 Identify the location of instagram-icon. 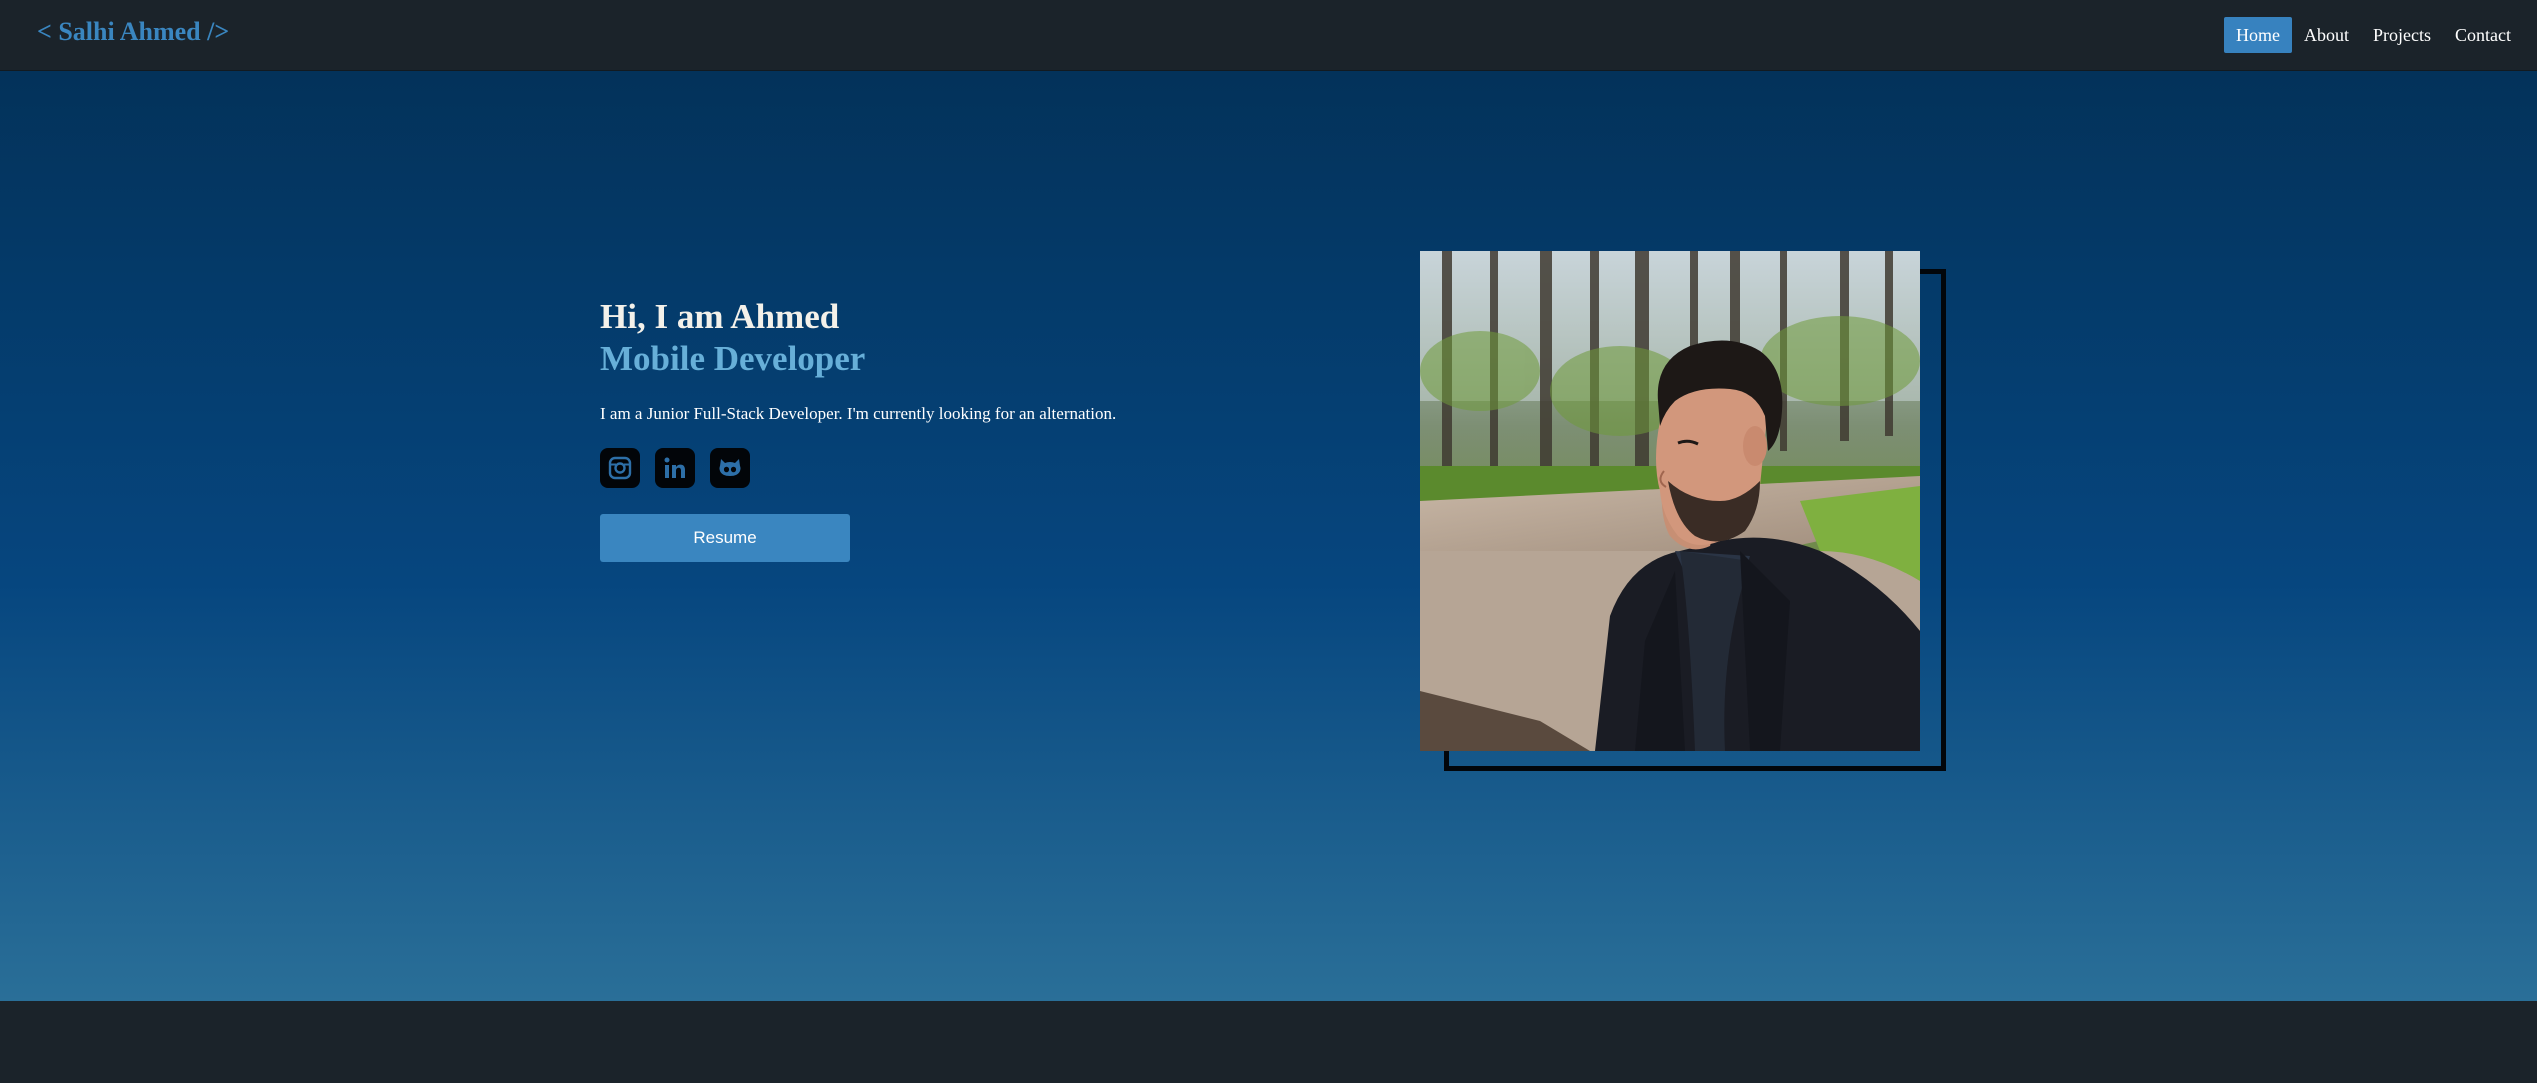
(620, 468).